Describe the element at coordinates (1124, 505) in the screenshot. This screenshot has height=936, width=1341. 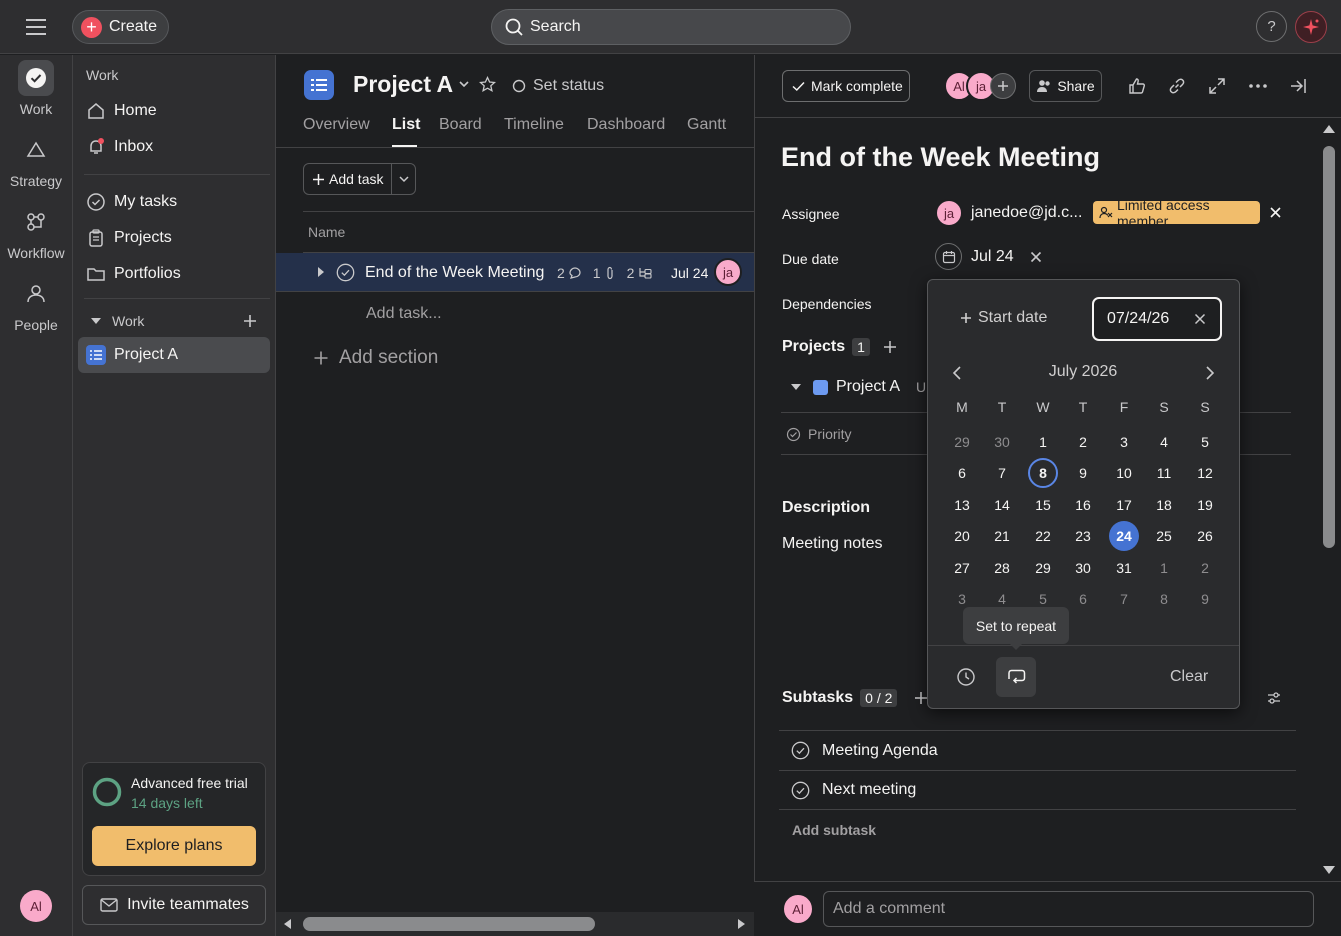
I see `calendar-day: 17` at that location.